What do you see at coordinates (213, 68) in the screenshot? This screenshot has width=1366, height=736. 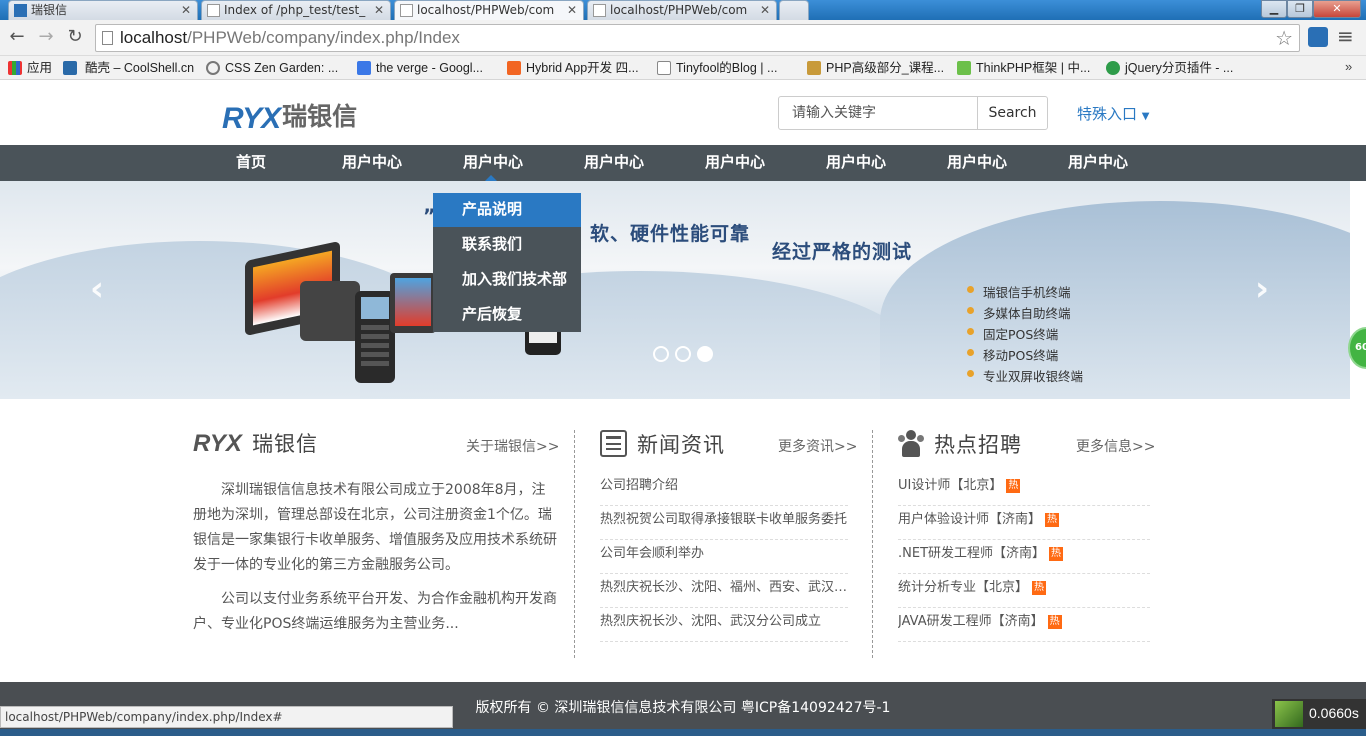 I see `zen-garden-icon` at bounding box center [213, 68].